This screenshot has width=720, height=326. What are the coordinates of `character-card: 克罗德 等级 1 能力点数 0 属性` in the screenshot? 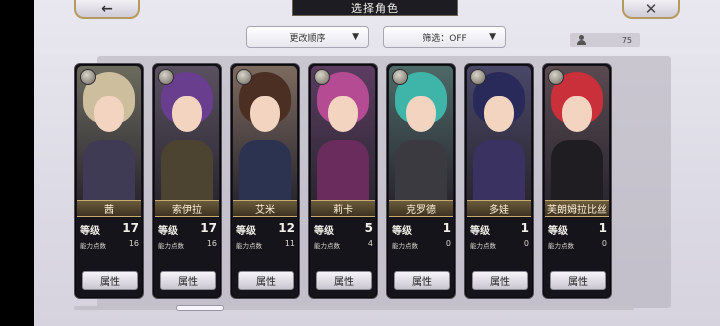 It's located at (421, 181).